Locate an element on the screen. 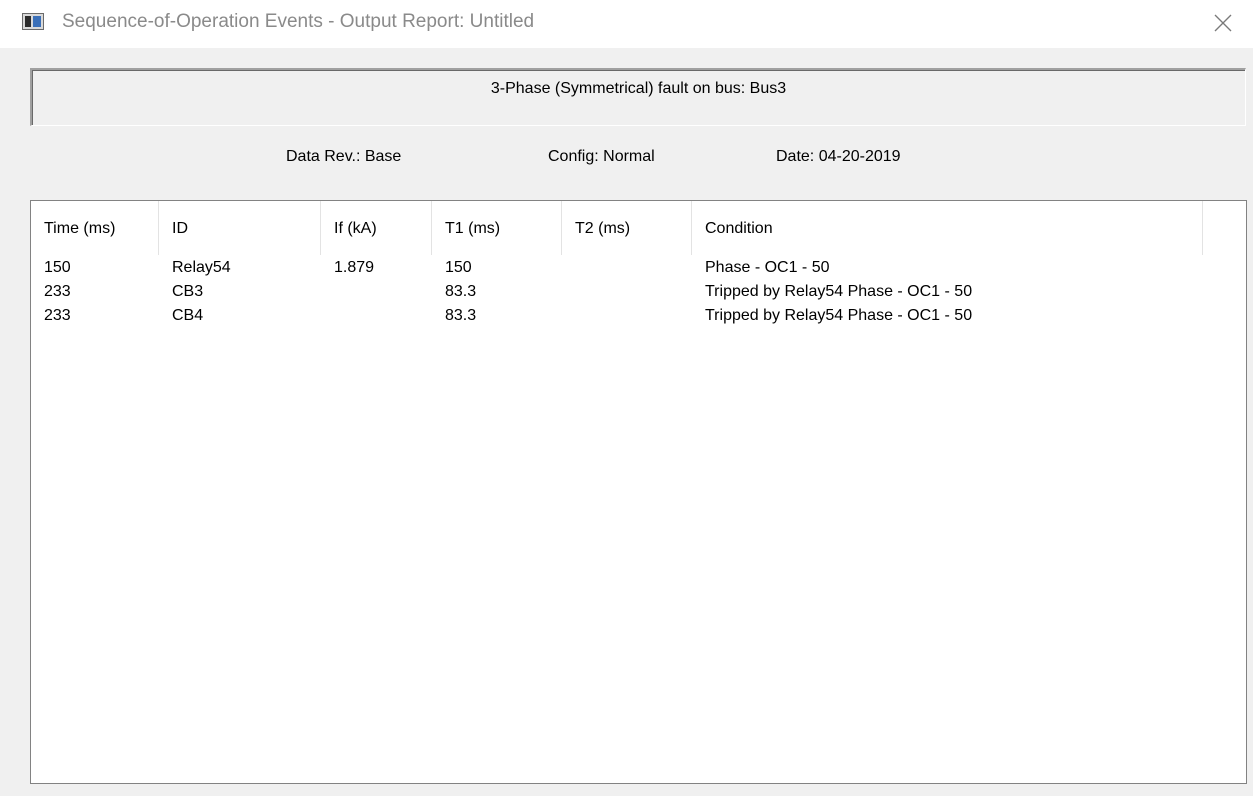  close-button is located at coordinates (1223, 23).